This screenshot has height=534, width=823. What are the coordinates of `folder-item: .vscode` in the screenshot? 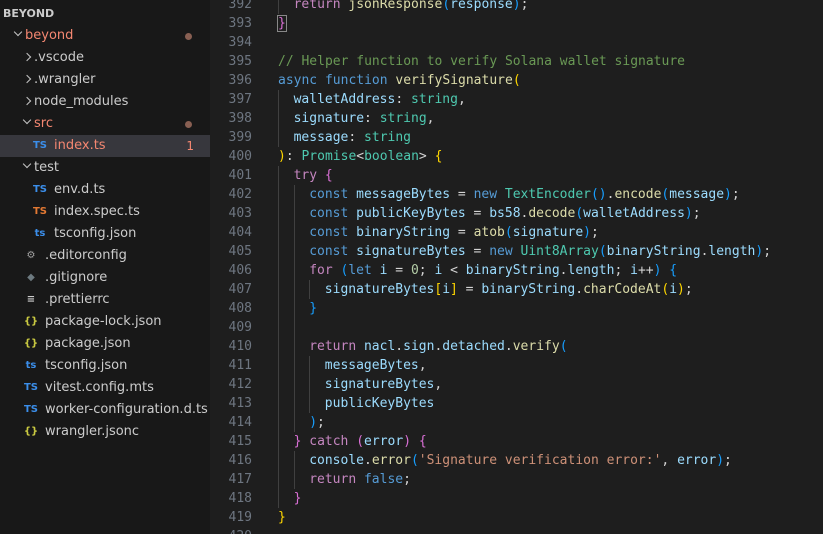 It's located at (105, 58).